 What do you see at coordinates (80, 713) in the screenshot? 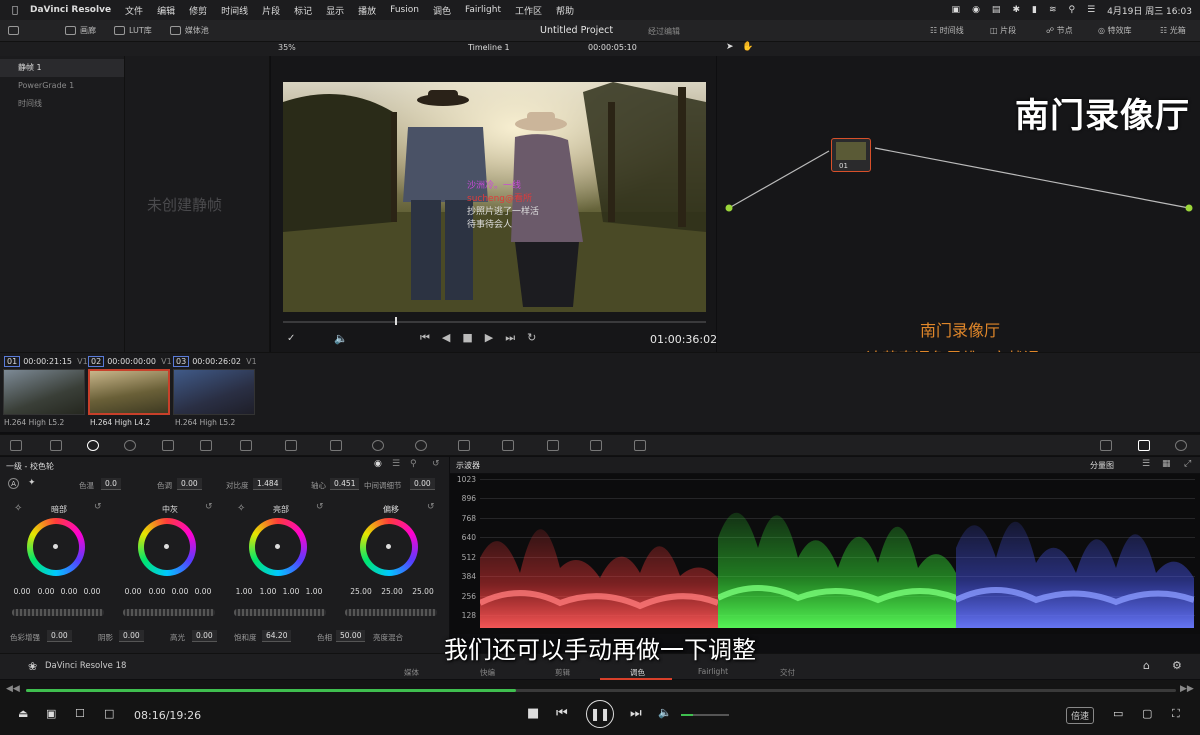
I see `comment-icon: ☐` at bounding box center [80, 713].